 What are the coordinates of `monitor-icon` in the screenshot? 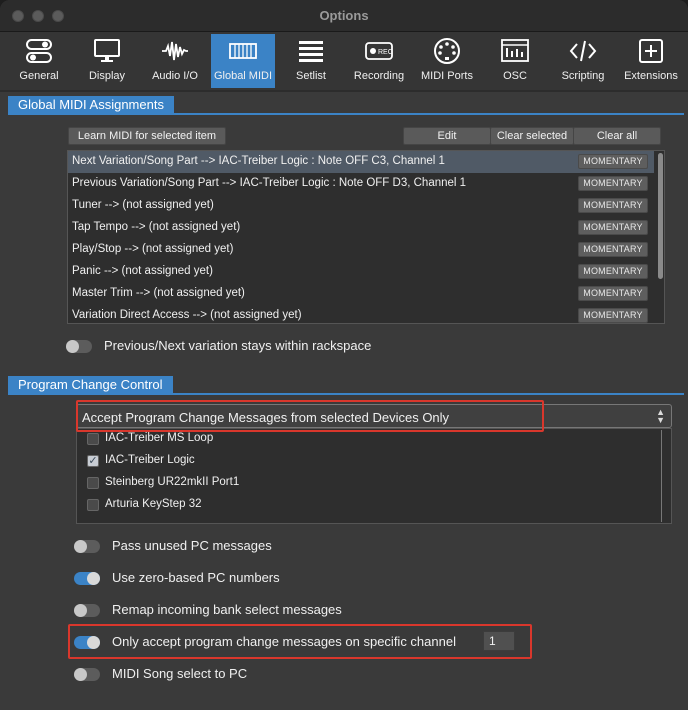 It's located at (107, 51).